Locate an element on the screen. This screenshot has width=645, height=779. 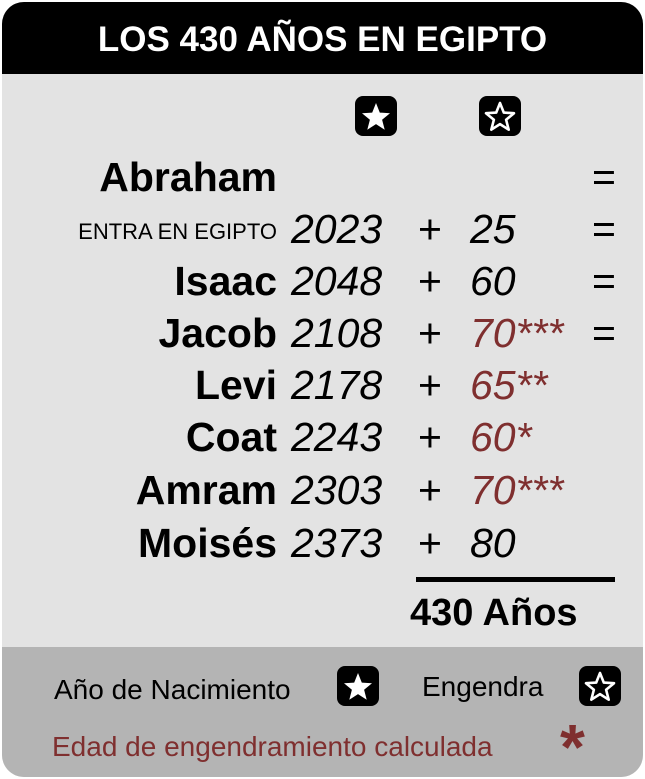
row-name: Isaac is located at coordinates (225, 281).